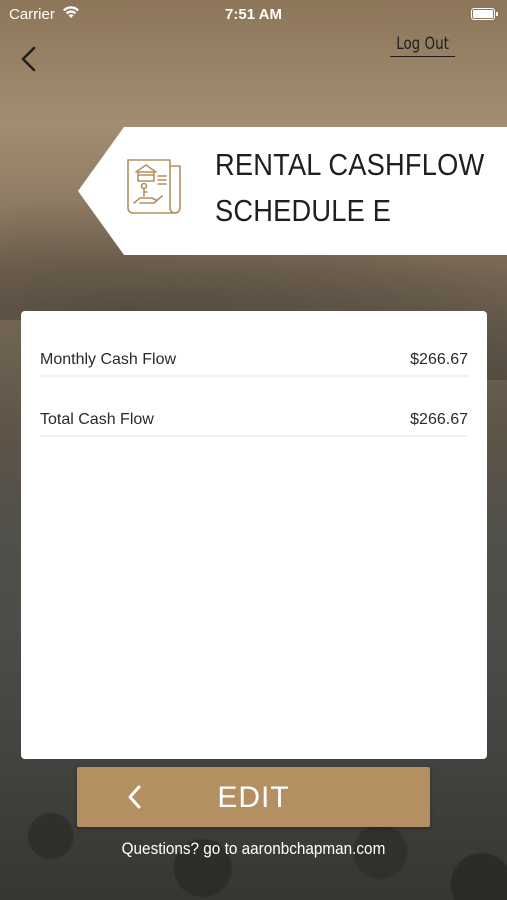 The width and height of the screenshot is (507, 900). I want to click on footer-link: Questions? go to aaronbchapman.com, so click(253, 849).